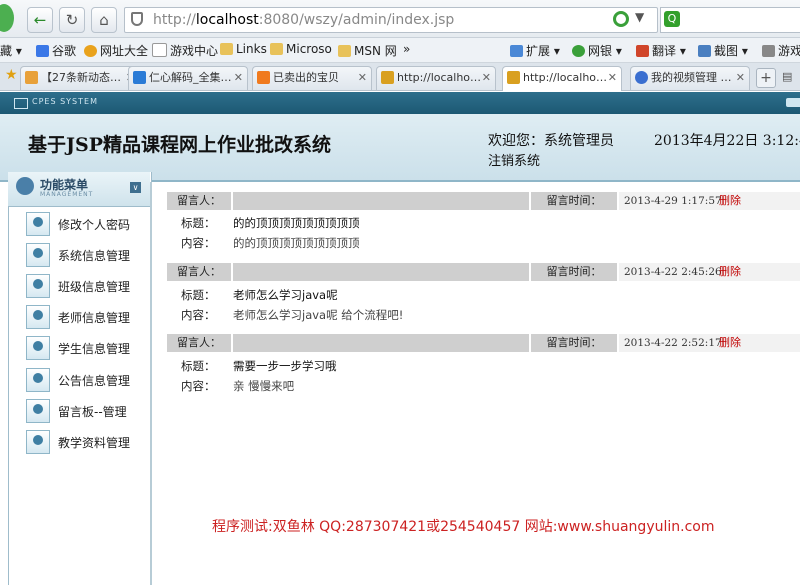 The width and height of the screenshot is (800, 585). What do you see at coordinates (296, 243) in the screenshot?
I see `message-content: 的的顶顶顶顶顶顶顶顶顶` at bounding box center [296, 243].